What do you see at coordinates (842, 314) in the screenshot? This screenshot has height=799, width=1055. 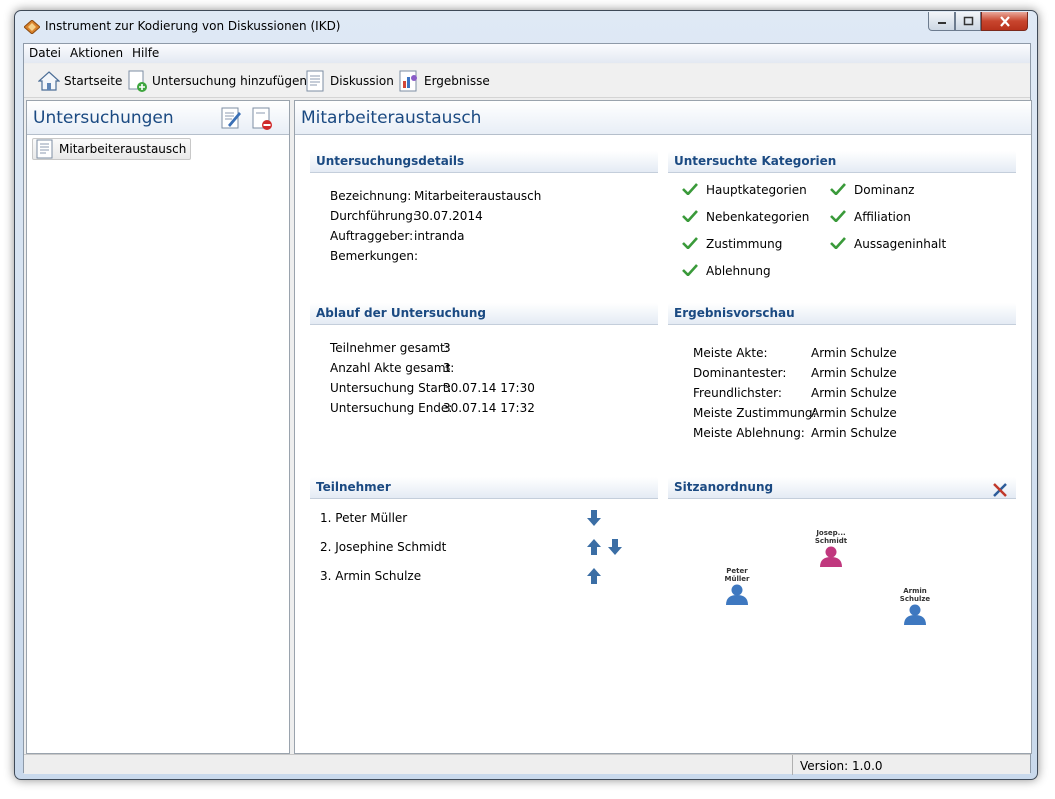 I see `results-preview-heading: Ergebnisvorschau` at bounding box center [842, 314].